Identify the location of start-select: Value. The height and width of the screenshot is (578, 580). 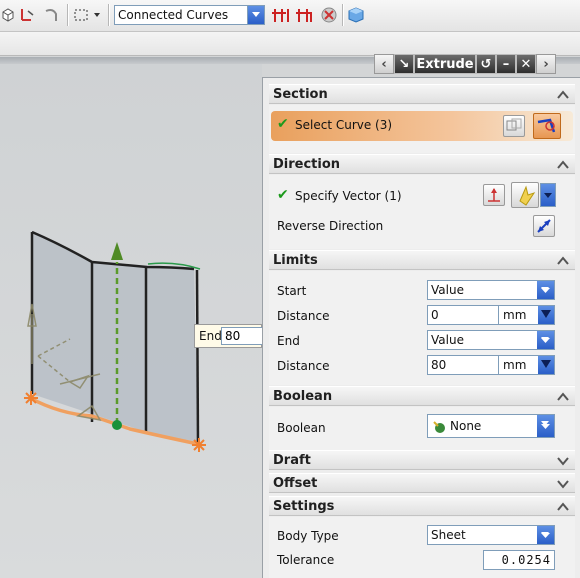
(491, 290).